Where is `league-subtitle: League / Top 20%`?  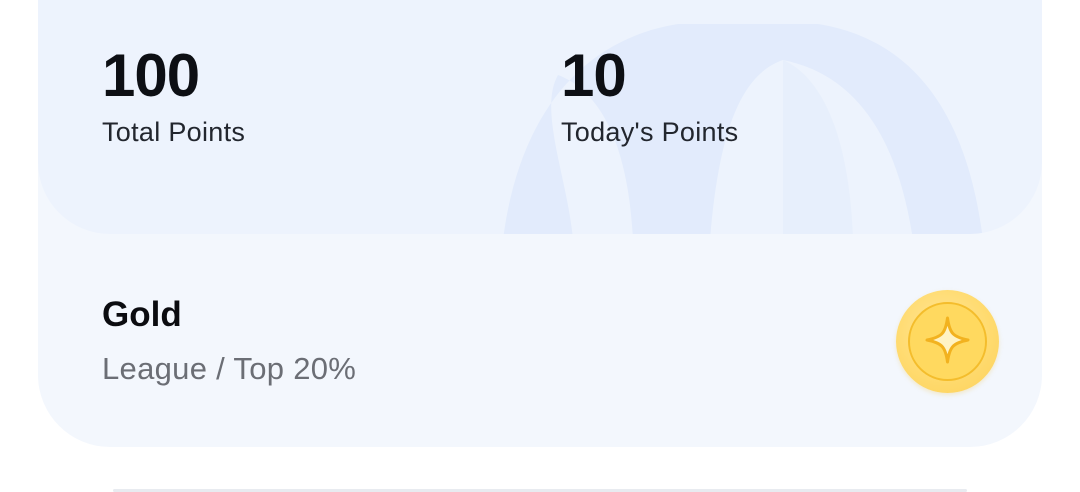
league-subtitle: League / Top 20% is located at coordinates (229, 368).